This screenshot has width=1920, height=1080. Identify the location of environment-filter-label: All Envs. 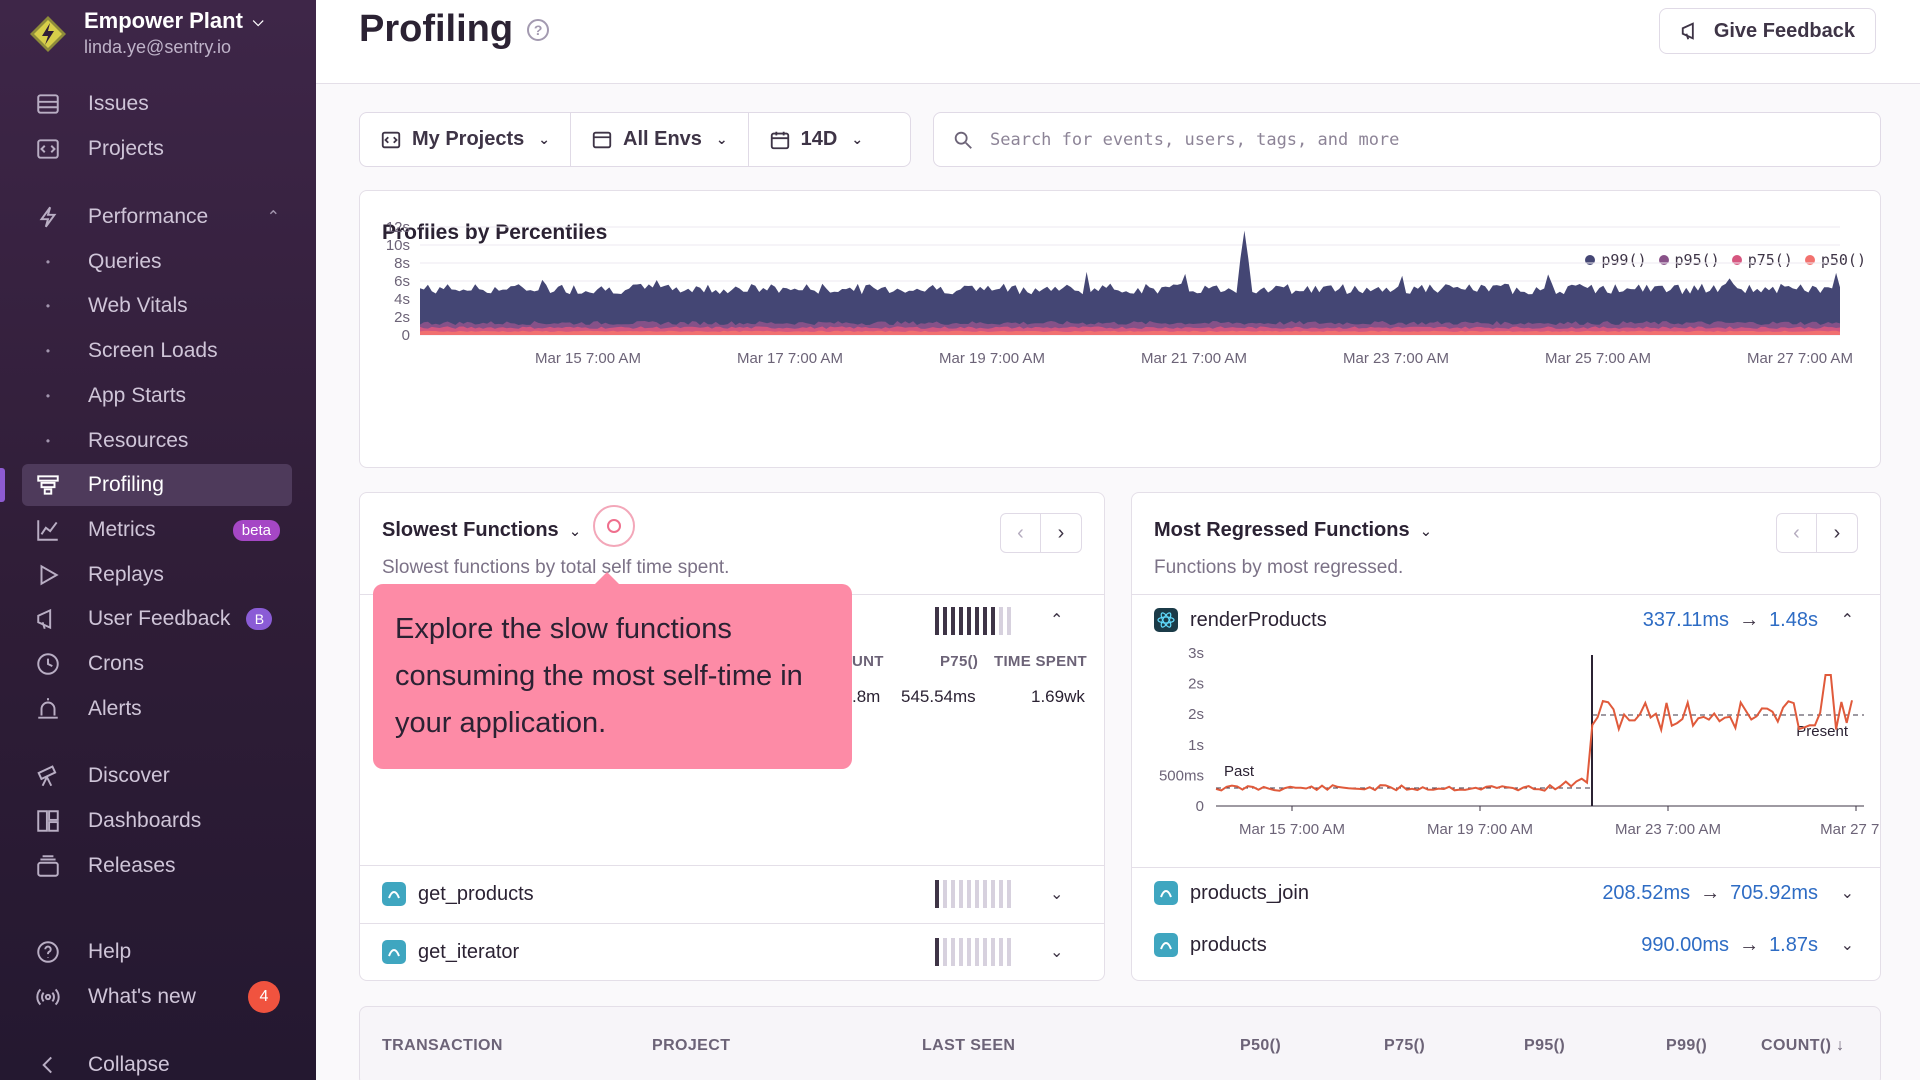
(662, 139).